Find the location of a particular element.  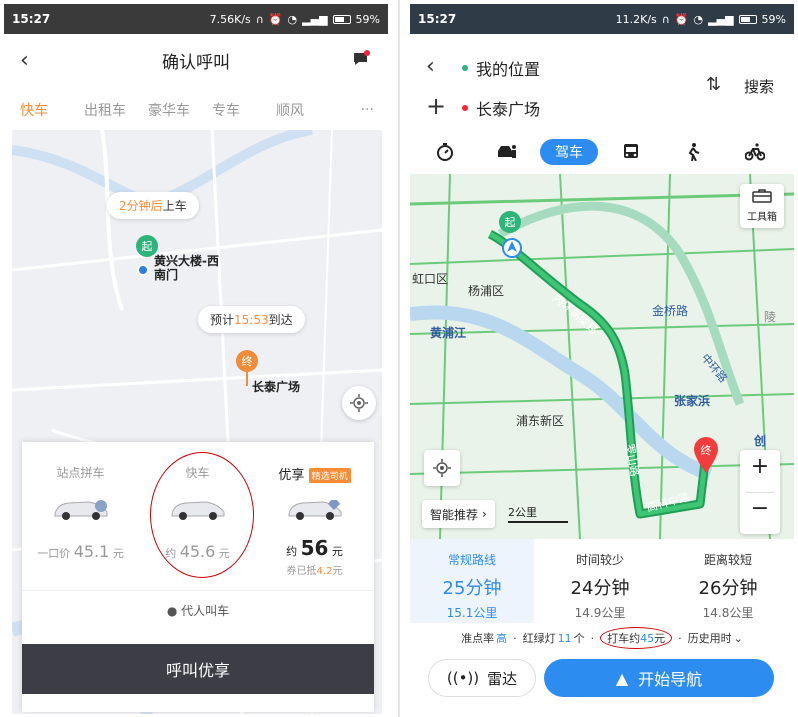

headphone-icon: ∩ is located at coordinates (665, 19).